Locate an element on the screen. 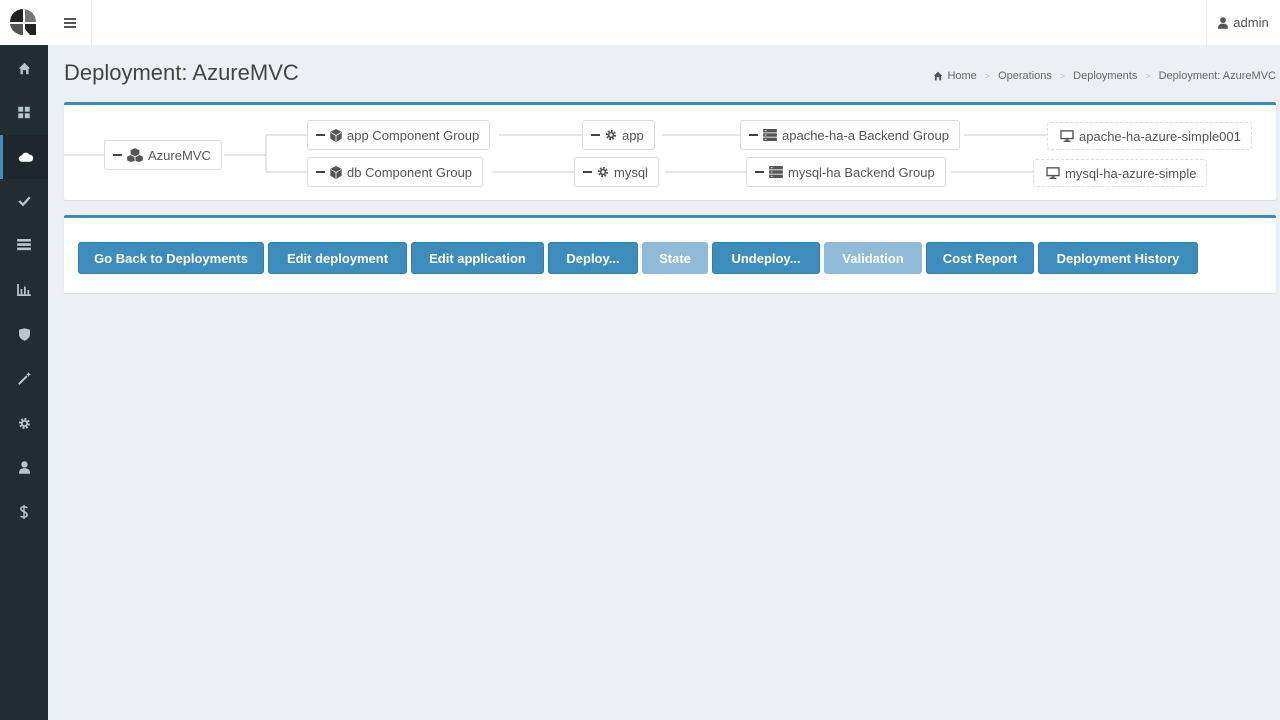 This screenshot has height=720, width=1280. tree-node-backend-group: apache-ha-a Backend Group is located at coordinates (850, 135).